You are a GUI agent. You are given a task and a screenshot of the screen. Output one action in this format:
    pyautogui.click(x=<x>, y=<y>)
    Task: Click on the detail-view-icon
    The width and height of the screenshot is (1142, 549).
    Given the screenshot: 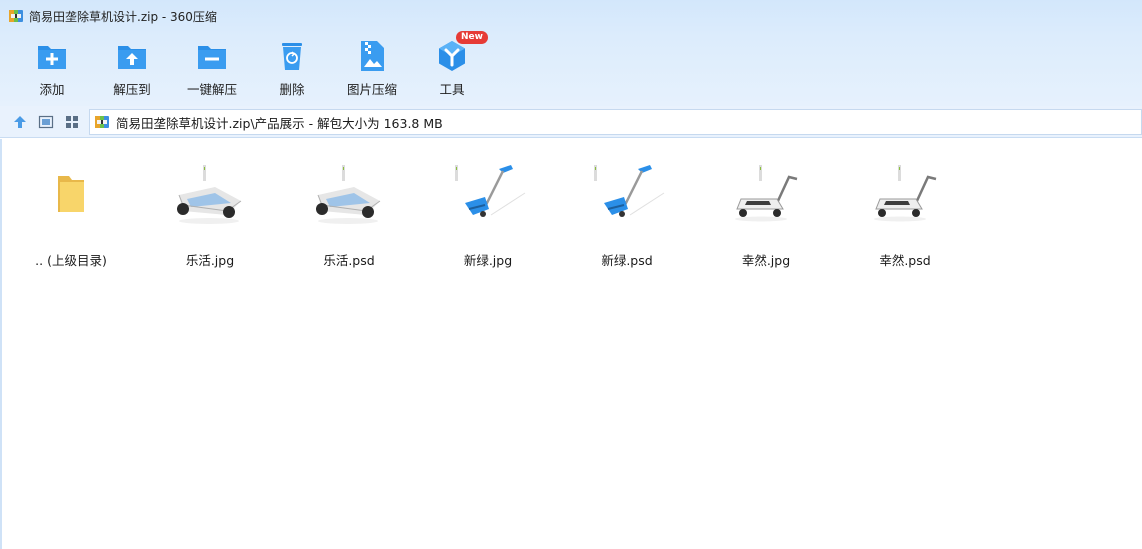 What is the action you would take?
    pyautogui.click(x=46, y=122)
    